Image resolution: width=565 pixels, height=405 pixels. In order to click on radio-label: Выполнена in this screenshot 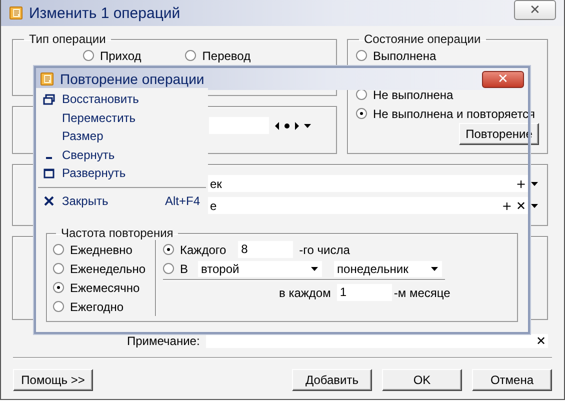, I will do `click(404, 55)`.